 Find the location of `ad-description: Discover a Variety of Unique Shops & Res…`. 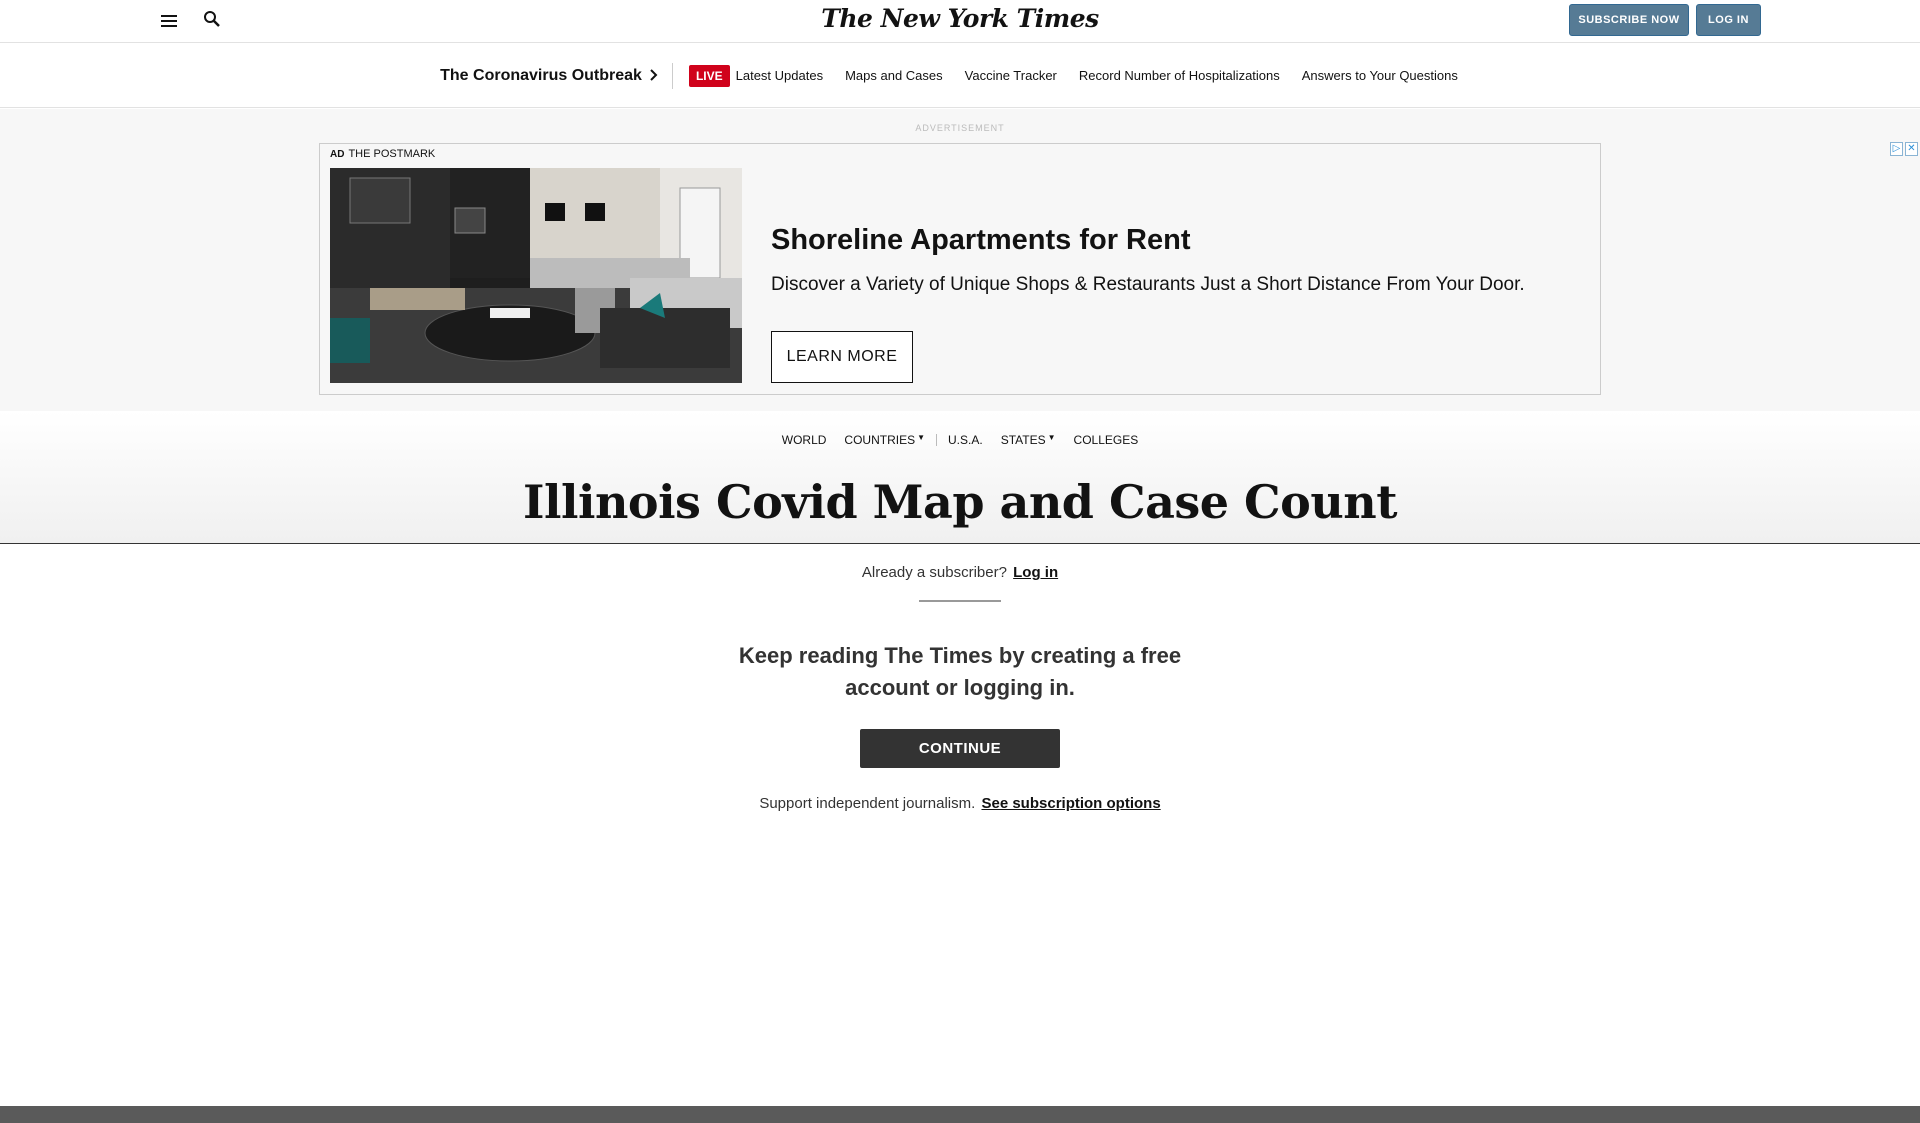

ad-description: Discover a Variety of Unique Shops & Res… is located at coordinates (1148, 284).